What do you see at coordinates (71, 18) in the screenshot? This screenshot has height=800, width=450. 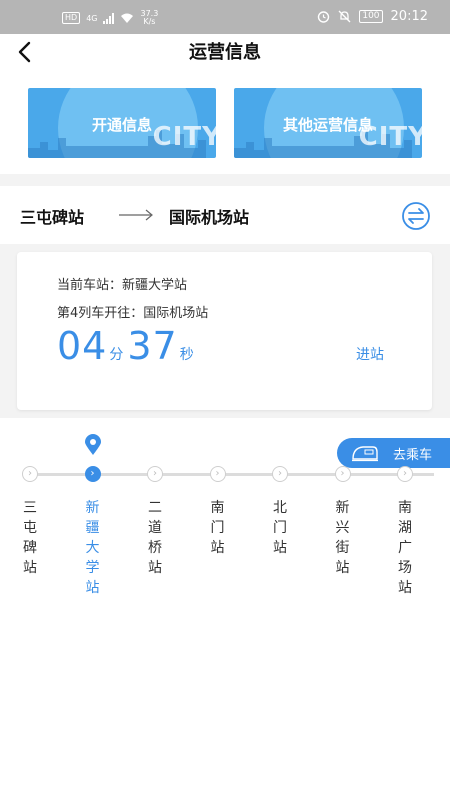 I see `hd-badge: HD` at bounding box center [71, 18].